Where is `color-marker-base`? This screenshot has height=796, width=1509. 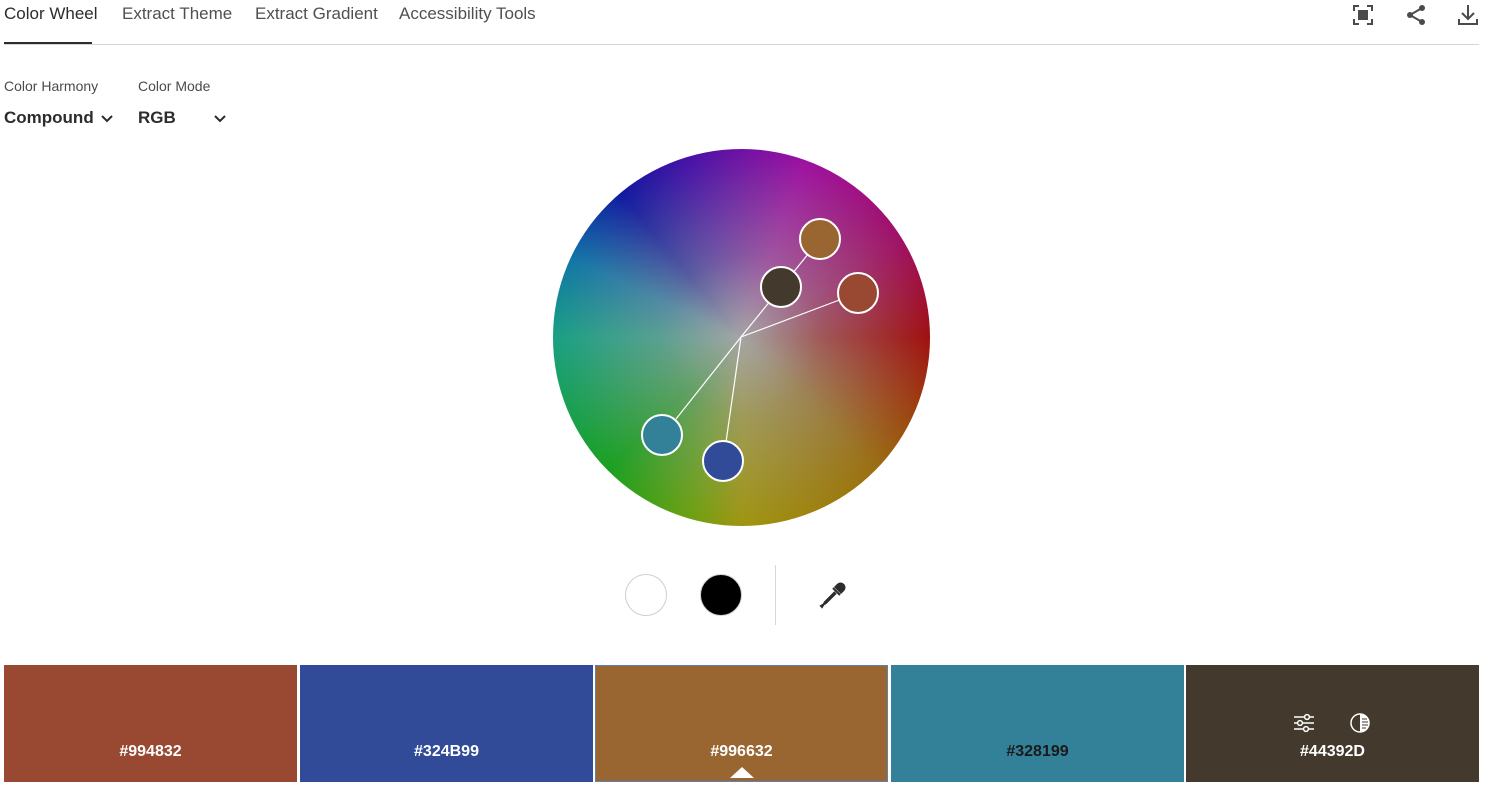 color-marker-base is located at coordinates (820, 239).